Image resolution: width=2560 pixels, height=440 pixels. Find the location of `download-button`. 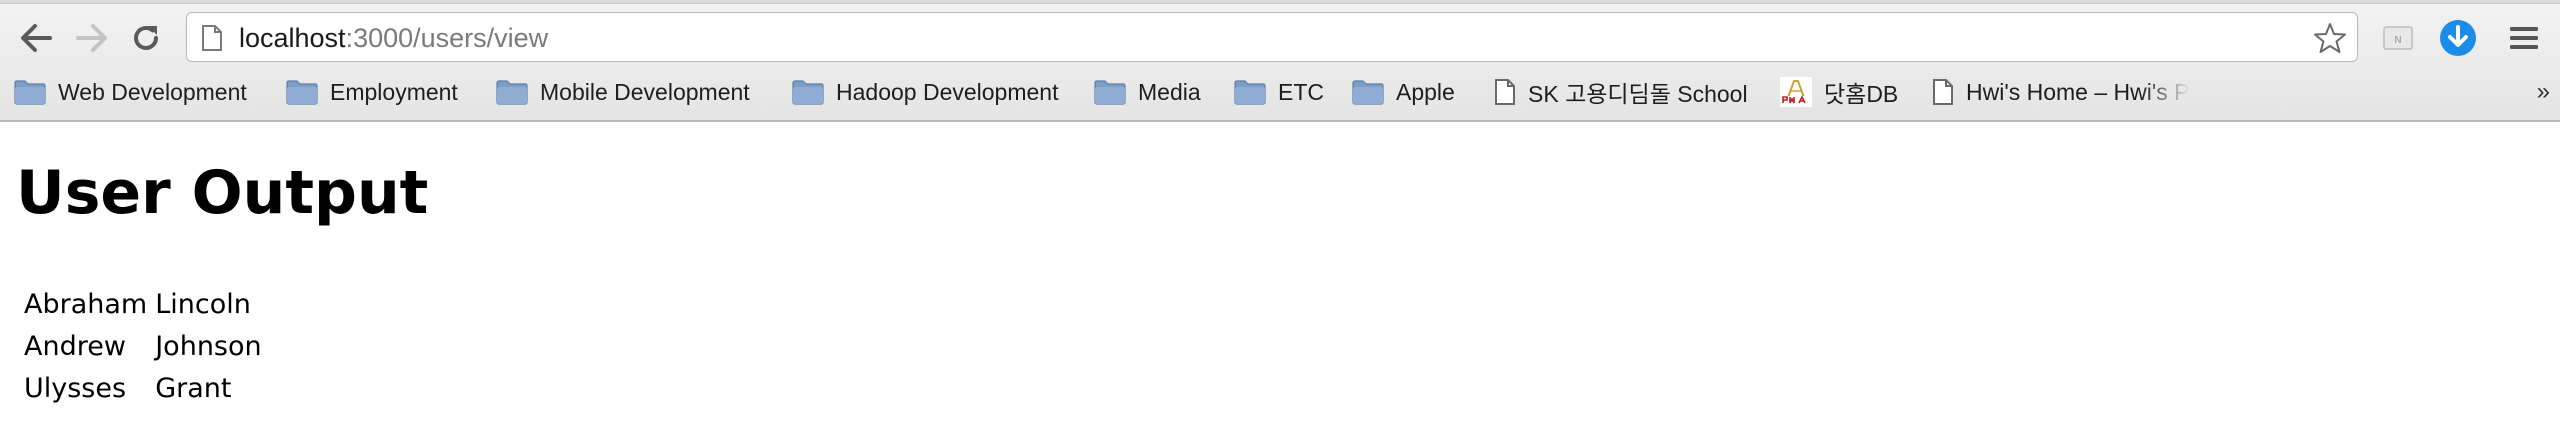

download-button is located at coordinates (2458, 38).